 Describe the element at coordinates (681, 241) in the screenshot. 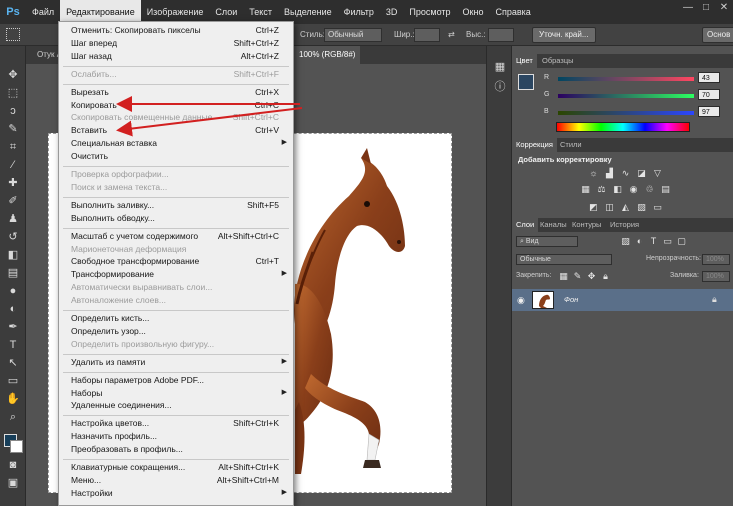

I see `filter-smart-icon: ▢` at that location.